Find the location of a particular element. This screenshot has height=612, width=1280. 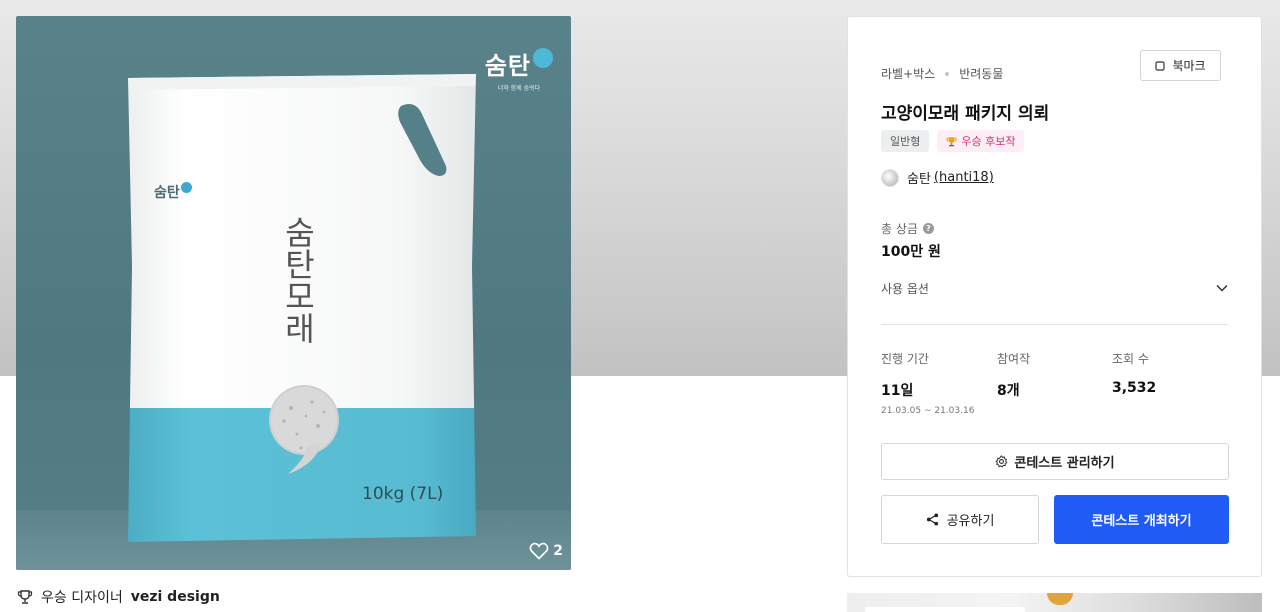

manage-contest-button: 콘테스트 관리하기 is located at coordinates (1055, 461).